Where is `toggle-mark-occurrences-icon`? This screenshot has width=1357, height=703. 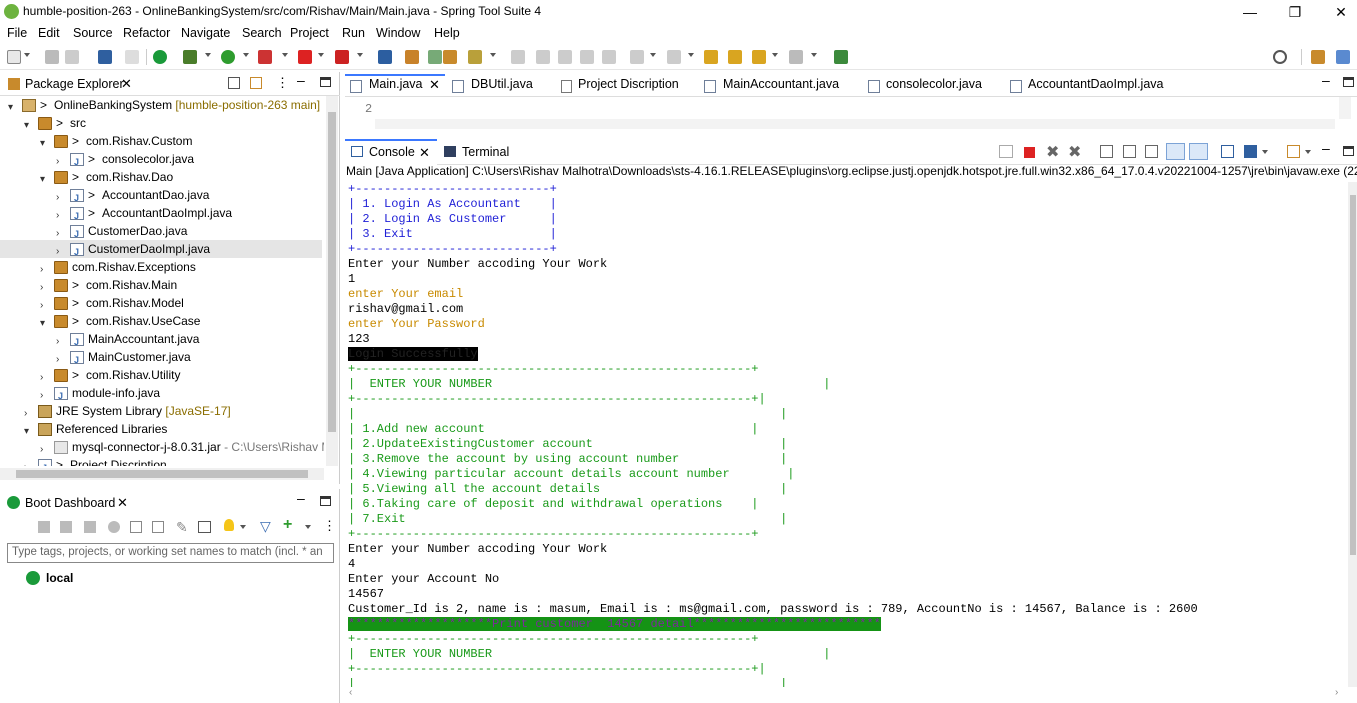
toggle-mark-occurrences-icon is located at coordinates (518, 57).